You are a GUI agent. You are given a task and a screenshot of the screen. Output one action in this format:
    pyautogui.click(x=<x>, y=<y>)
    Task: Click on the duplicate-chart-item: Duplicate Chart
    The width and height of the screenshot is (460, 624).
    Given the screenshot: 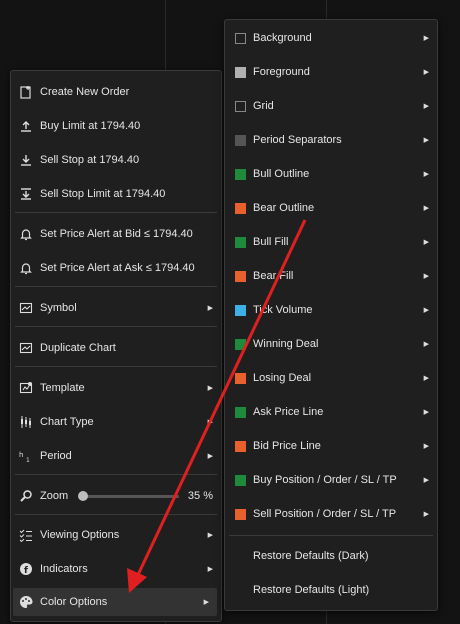 What is the action you would take?
    pyautogui.click(x=116, y=348)
    